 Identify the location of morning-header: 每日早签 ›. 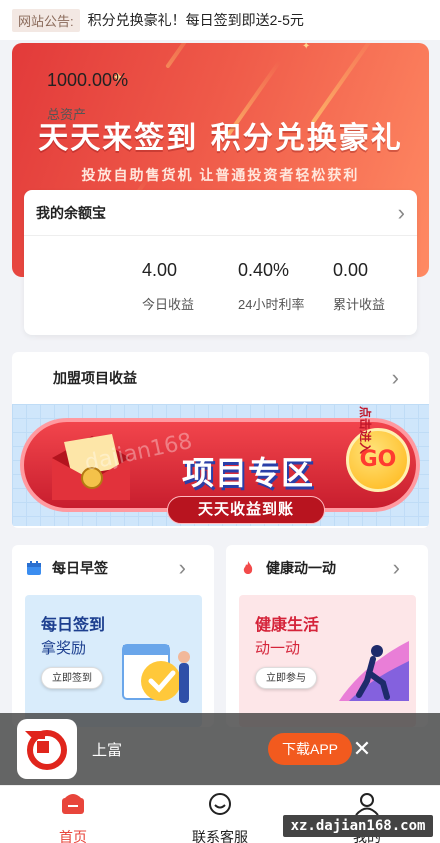
(113, 568).